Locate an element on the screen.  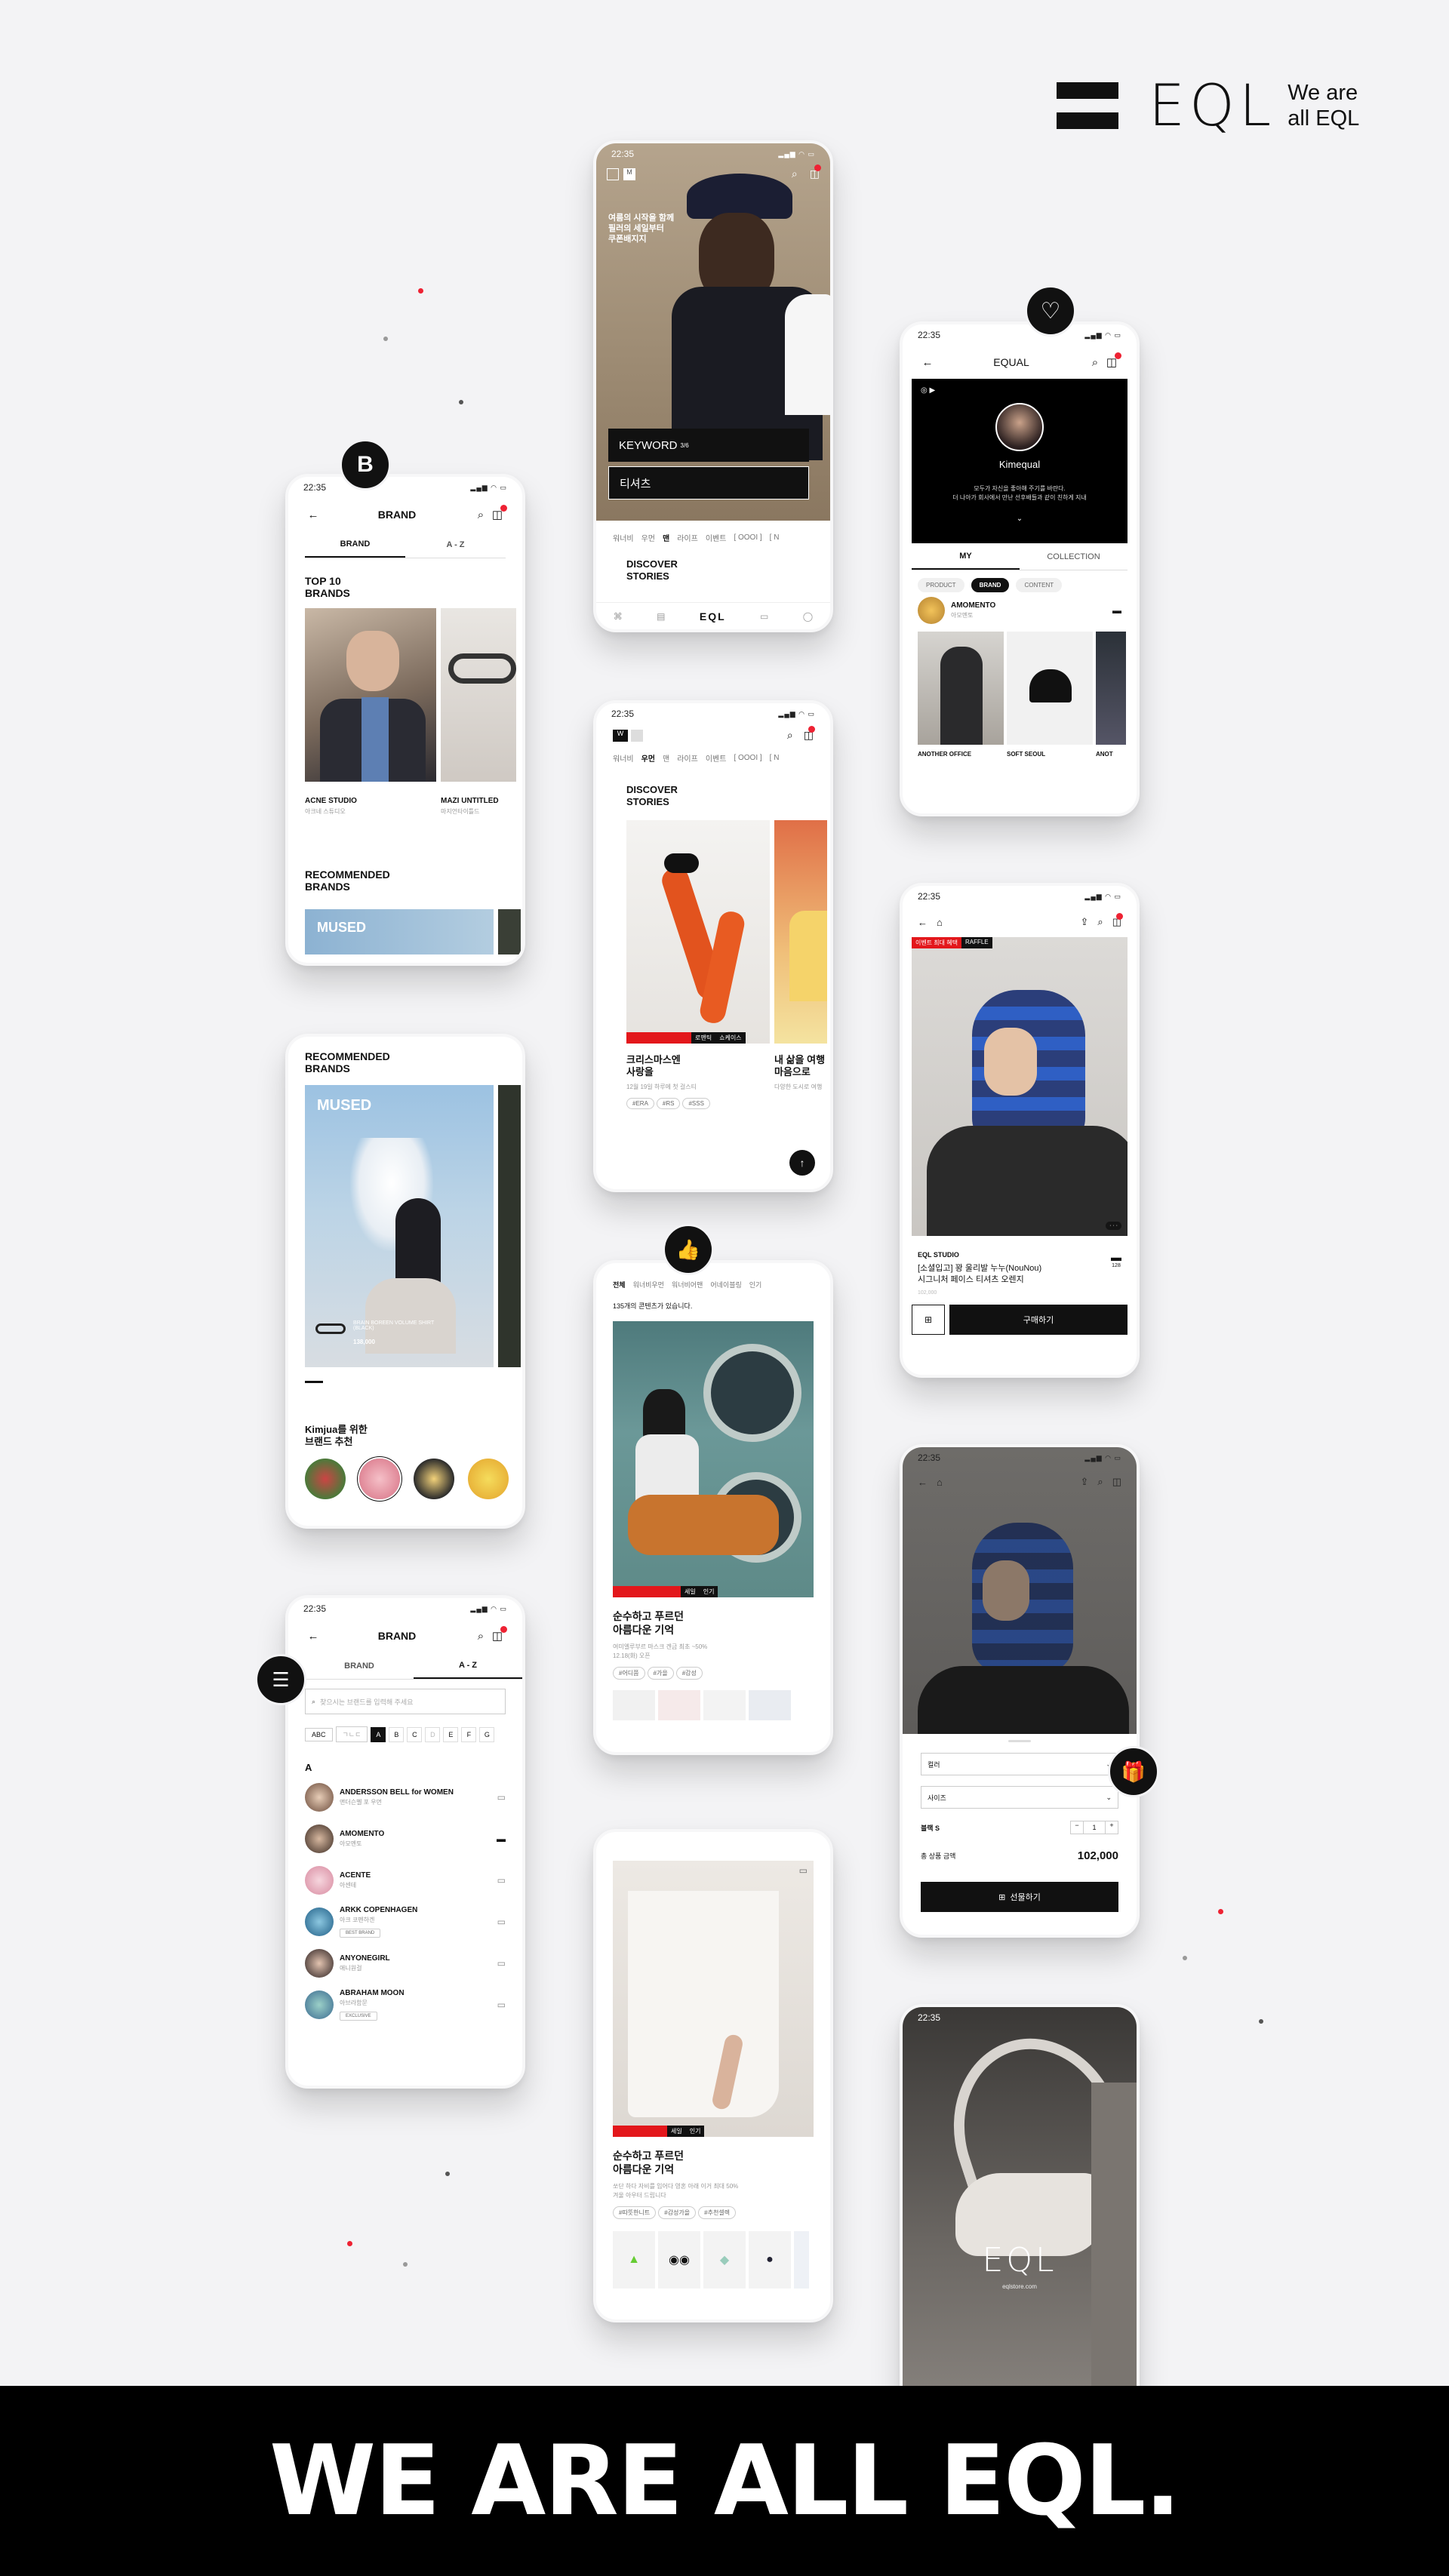
chevron-down-icon: ⌄ is located at coordinates (1020, 519).